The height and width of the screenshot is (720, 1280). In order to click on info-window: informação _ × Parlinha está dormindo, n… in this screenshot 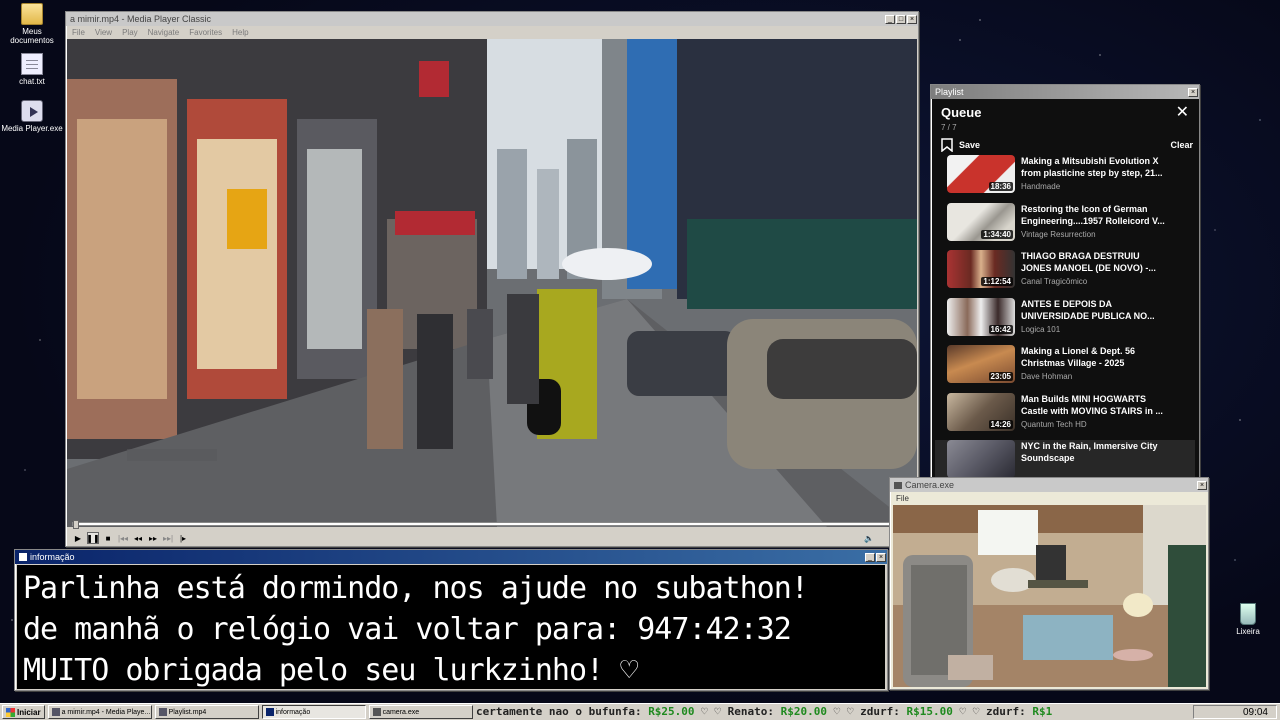, I will do `click(451, 620)`.